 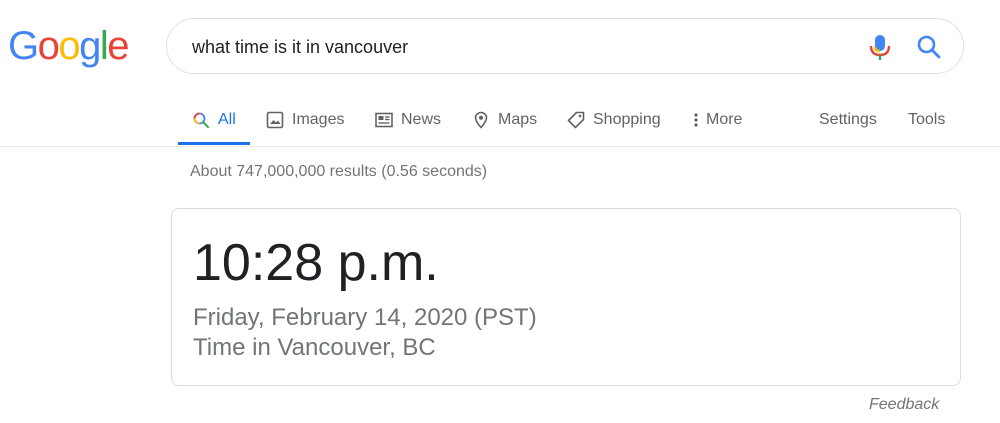 What do you see at coordinates (275, 120) in the screenshot?
I see `image-icon` at bounding box center [275, 120].